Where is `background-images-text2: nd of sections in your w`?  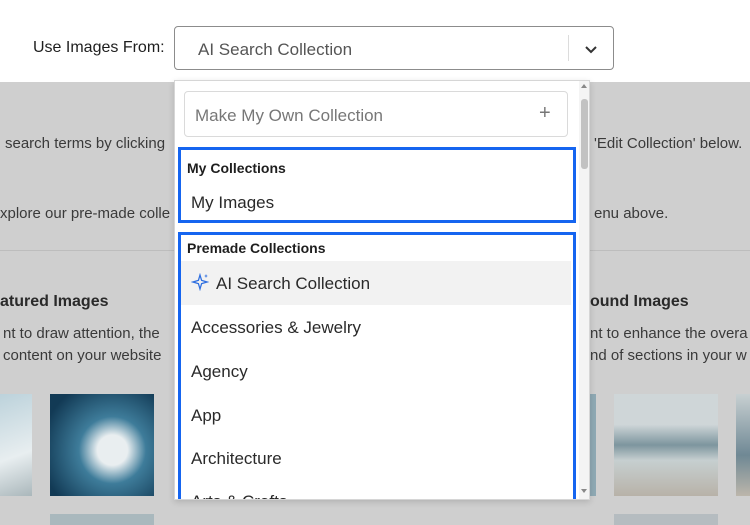 background-images-text2: nd of sections in your w is located at coordinates (668, 355).